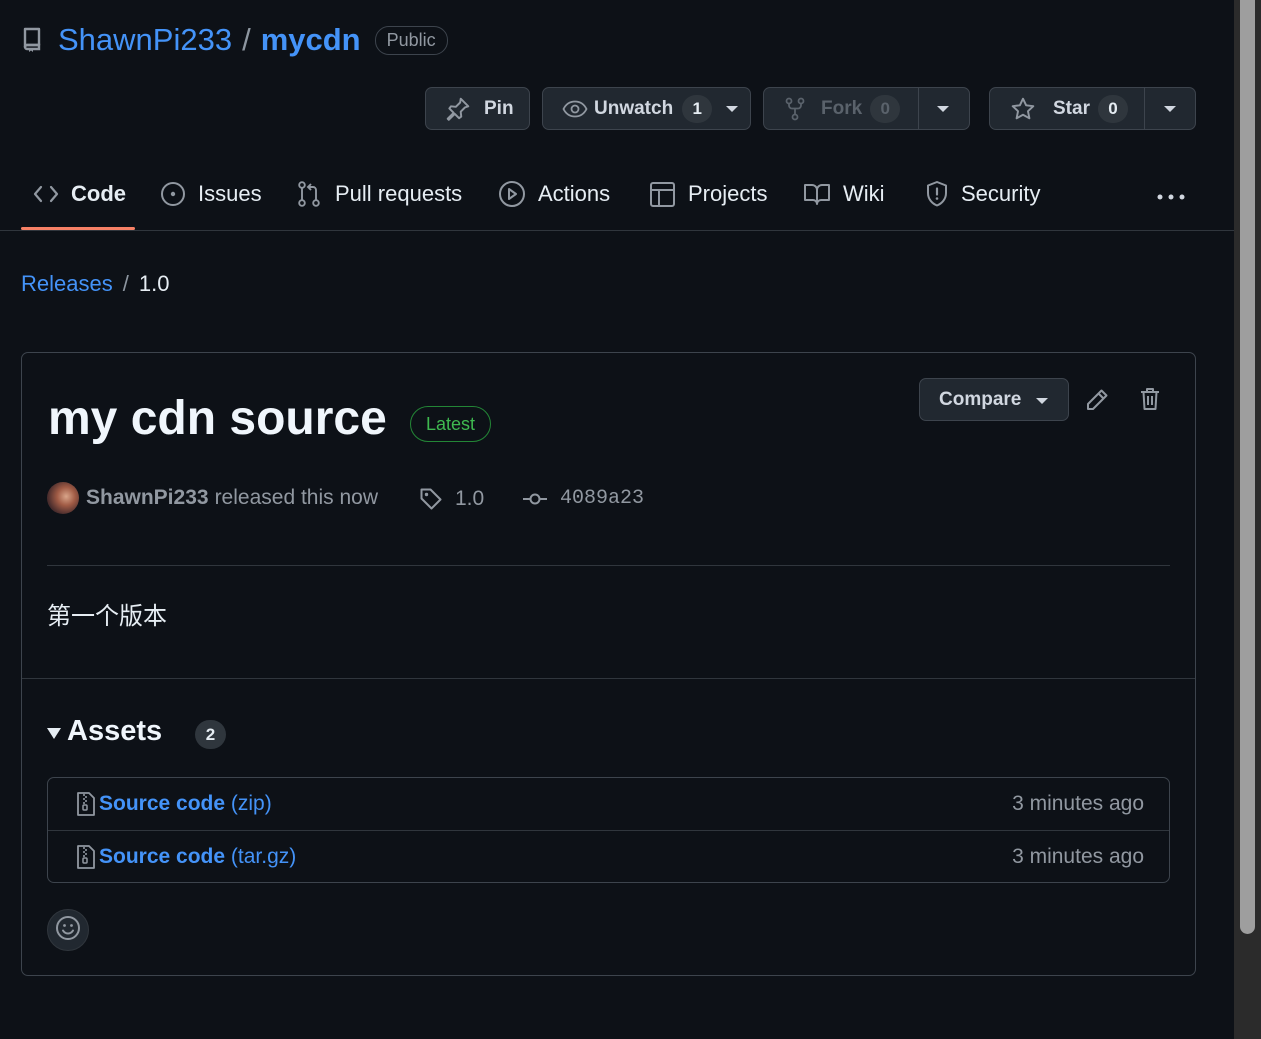 This screenshot has height=1039, width=1261. Describe the element at coordinates (311, 40) in the screenshot. I see `repo-name-link: mycdn` at that location.